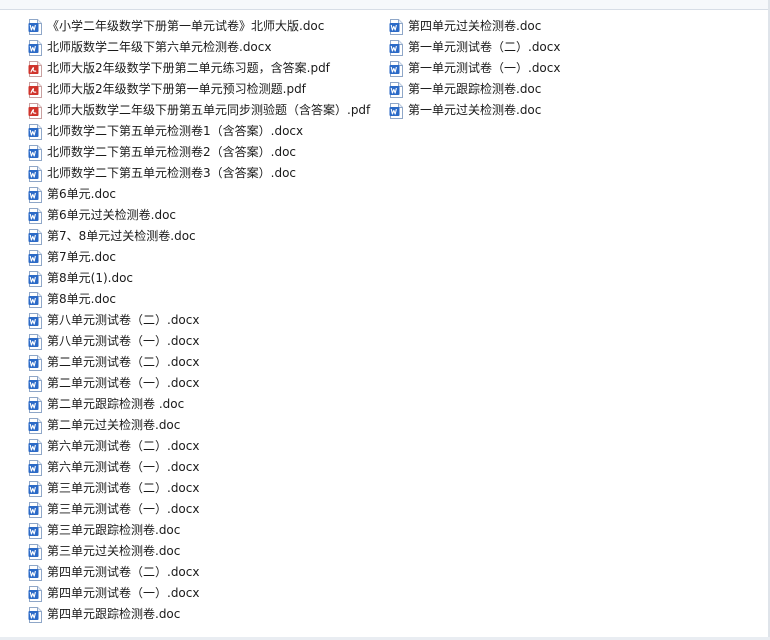 The width and height of the screenshot is (770, 640). I want to click on file-item-0-2: 北师大版2年级数学下册第二单元练习题，含答案.pdf, so click(199, 68).